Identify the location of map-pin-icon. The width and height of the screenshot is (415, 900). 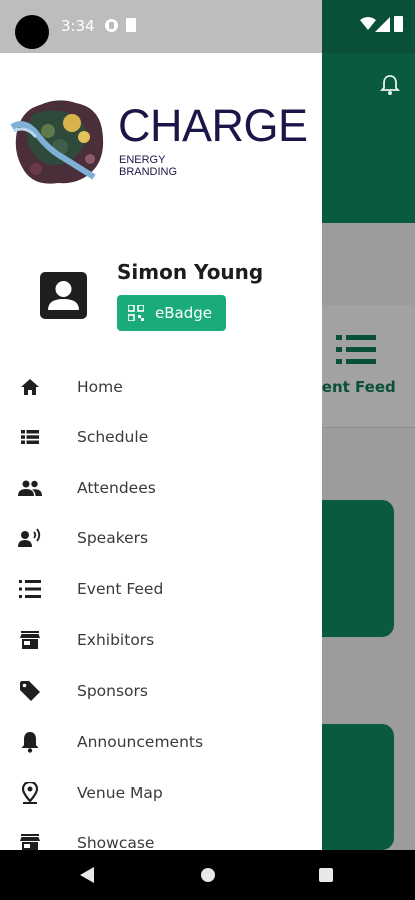
(30, 793).